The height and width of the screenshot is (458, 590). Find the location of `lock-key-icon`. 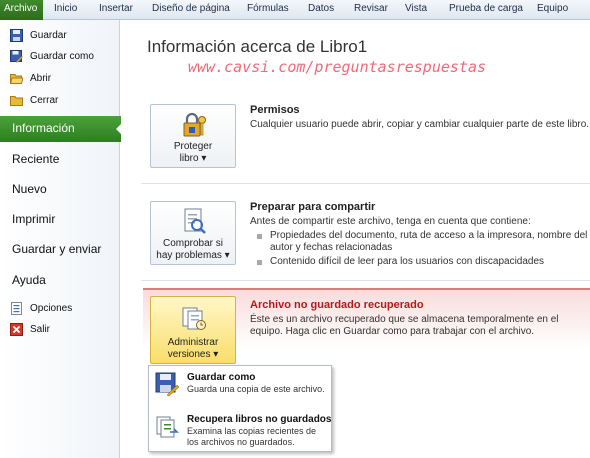

lock-key-icon is located at coordinates (194, 126).